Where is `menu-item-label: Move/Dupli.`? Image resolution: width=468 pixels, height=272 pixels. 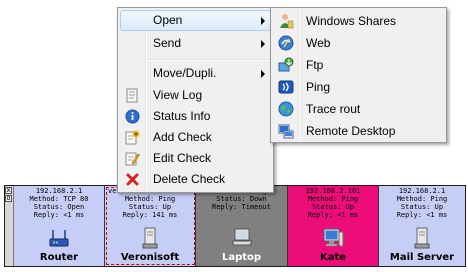
menu-item-label: Move/Dupli. is located at coordinates (185, 73).